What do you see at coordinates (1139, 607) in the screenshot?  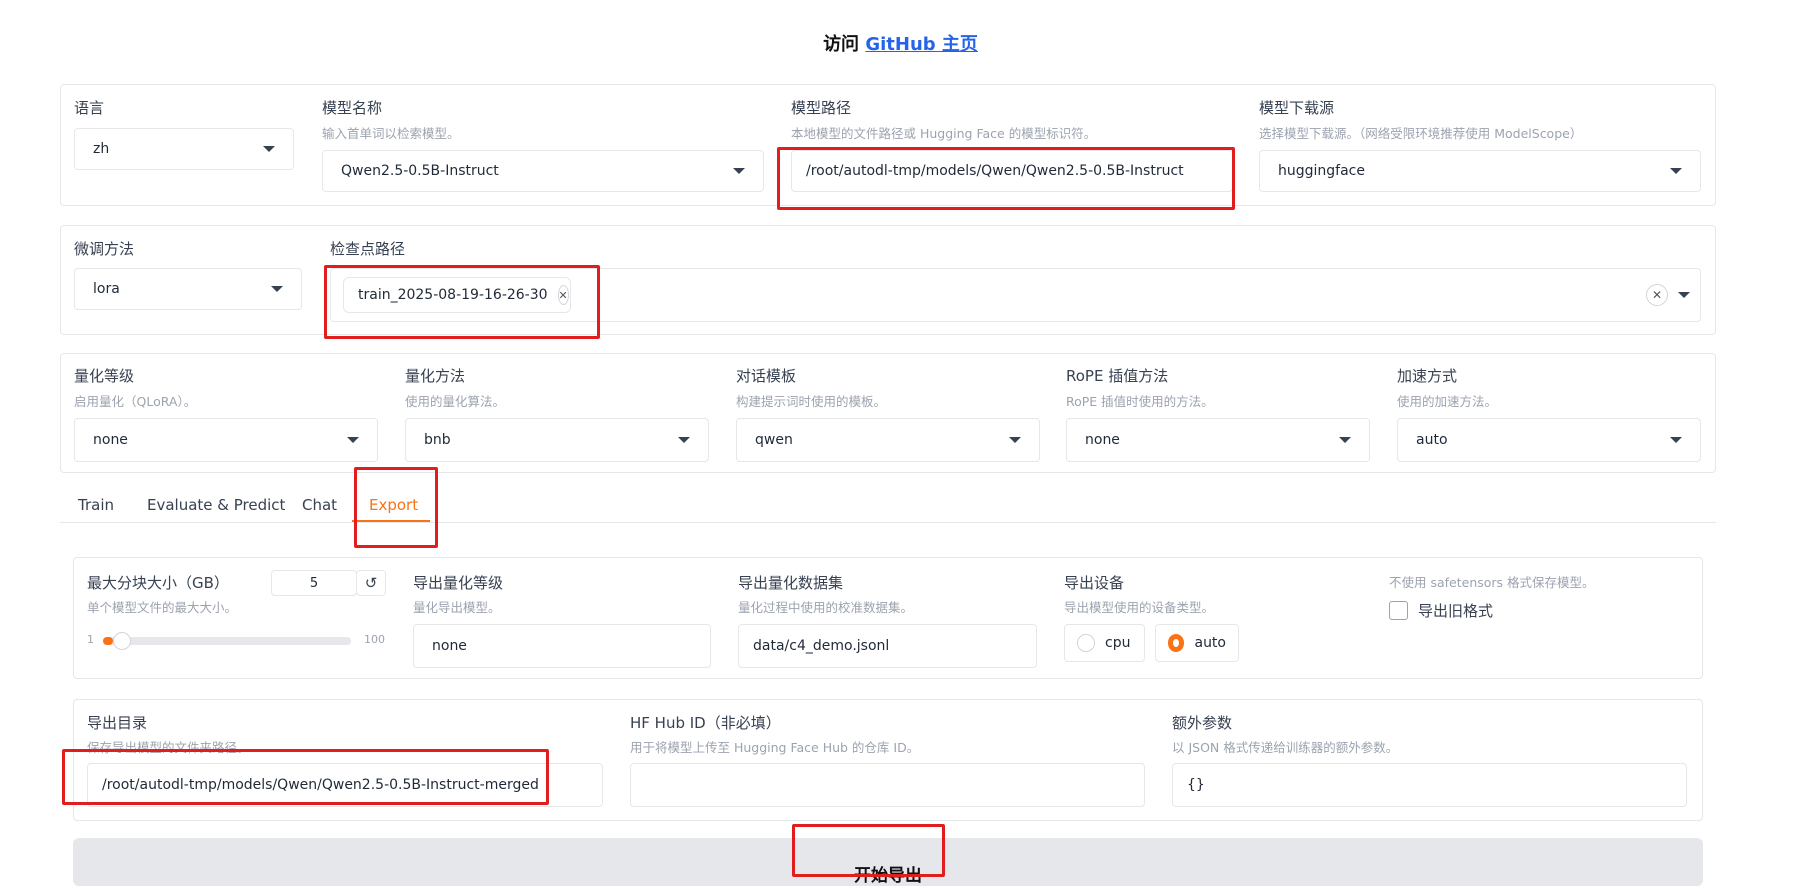 I see `device-hint: 导出模型使用的设备类型。` at bounding box center [1139, 607].